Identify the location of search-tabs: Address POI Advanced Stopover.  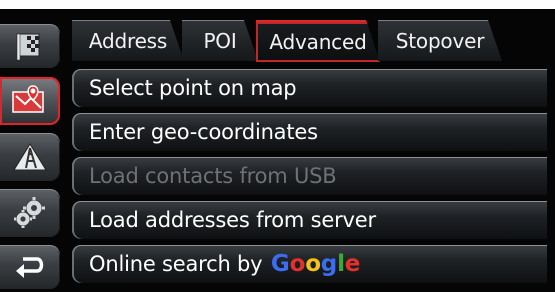
(309, 40).